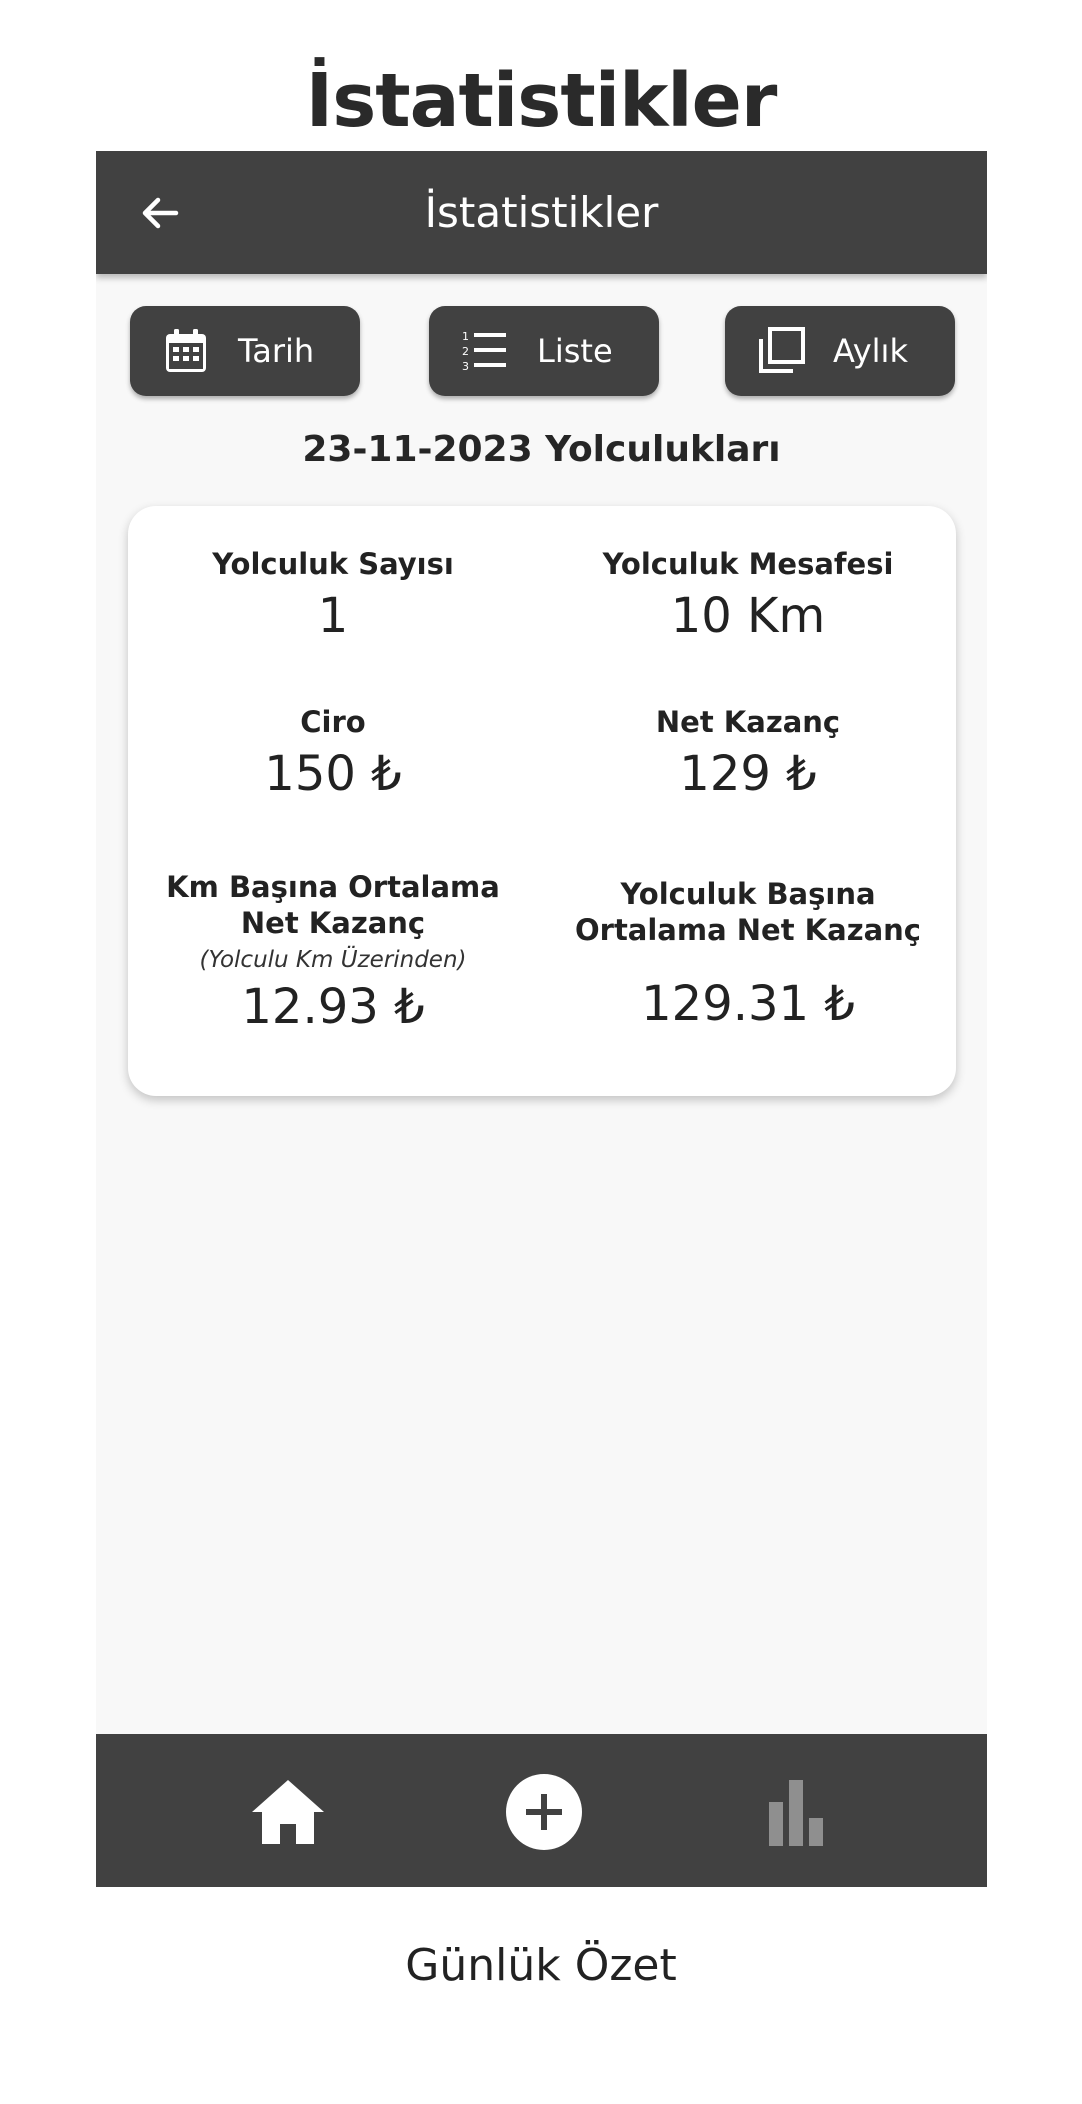 This screenshot has width=1082, height=2104. What do you see at coordinates (160, 213) in the screenshot?
I see `arrow-back-icon` at bounding box center [160, 213].